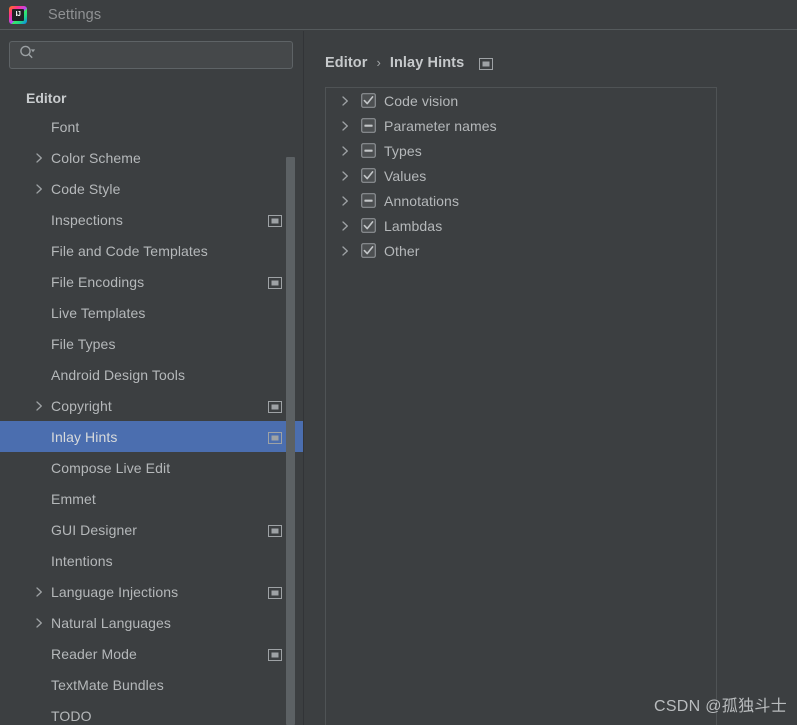 The height and width of the screenshot is (725, 797). Describe the element at coordinates (413, 225) in the screenshot. I see `hint-group-label: Lambdas` at that location.